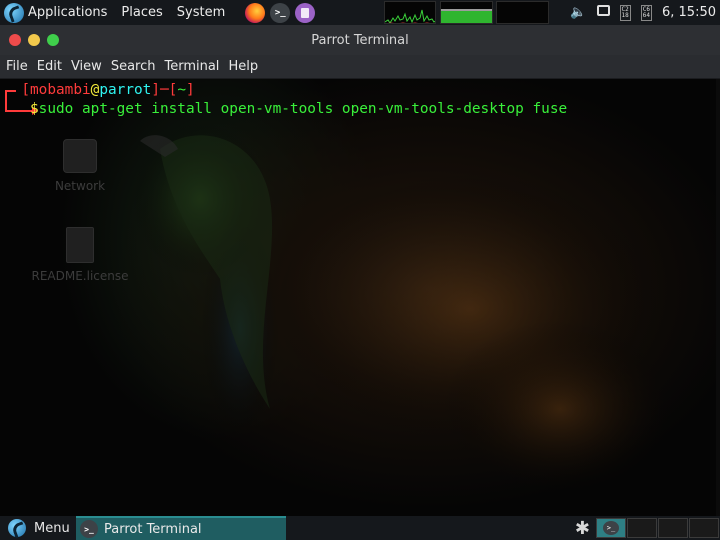 The height and width of the screenshot is (540, 720). Describe the element at coordinates (80, 276) in the screenshot. I see `desktop-readme-label: README.license` at that location.